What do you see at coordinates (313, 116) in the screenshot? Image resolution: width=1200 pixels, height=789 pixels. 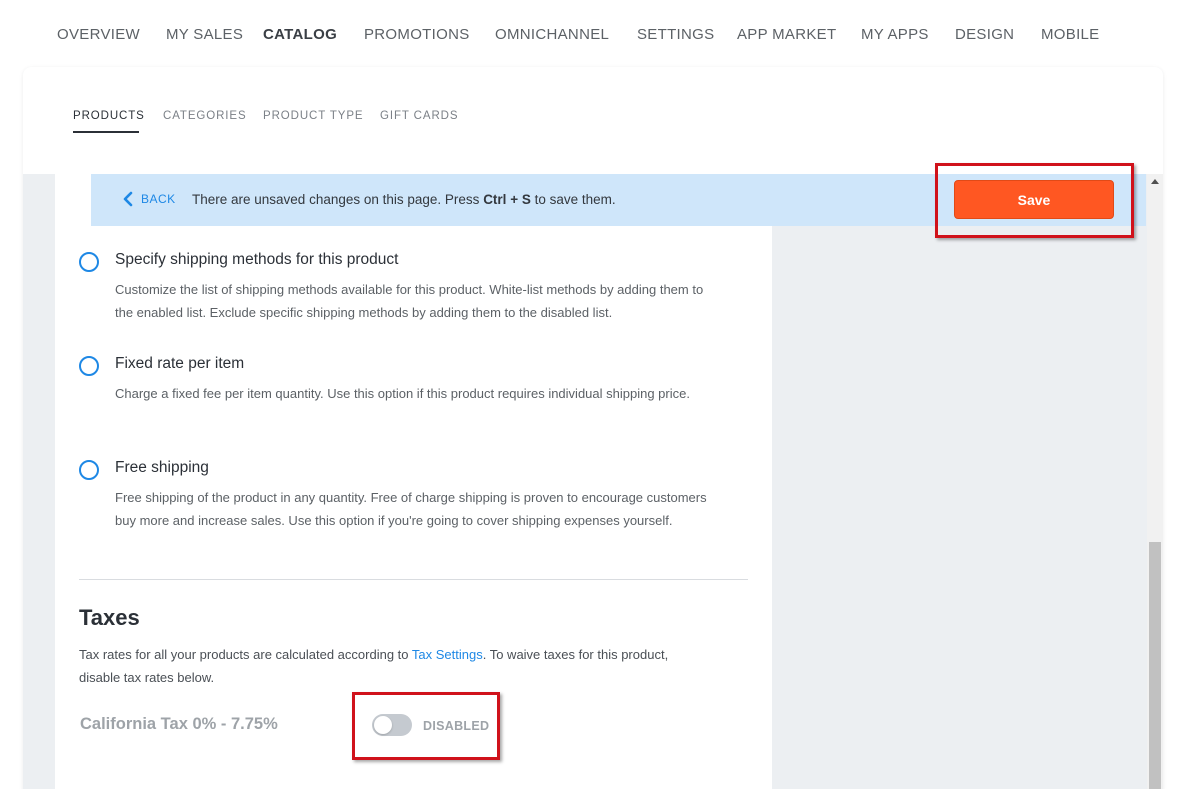 I see `tab-product-type: PRODUCT TYPE` at bounding box center [313, 116].